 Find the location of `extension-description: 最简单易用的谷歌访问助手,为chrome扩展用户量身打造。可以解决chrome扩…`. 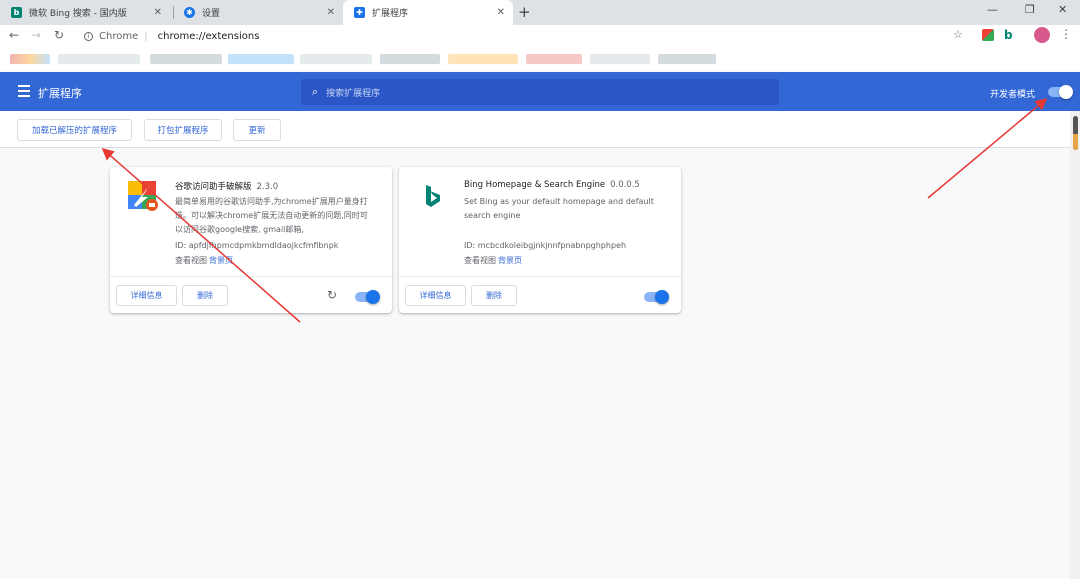

extension-description: 最简单易用的谷歌访问助手,为chrome扩展用户量身打造。可以解决chrome扩… is located at coordinates (271, 215).